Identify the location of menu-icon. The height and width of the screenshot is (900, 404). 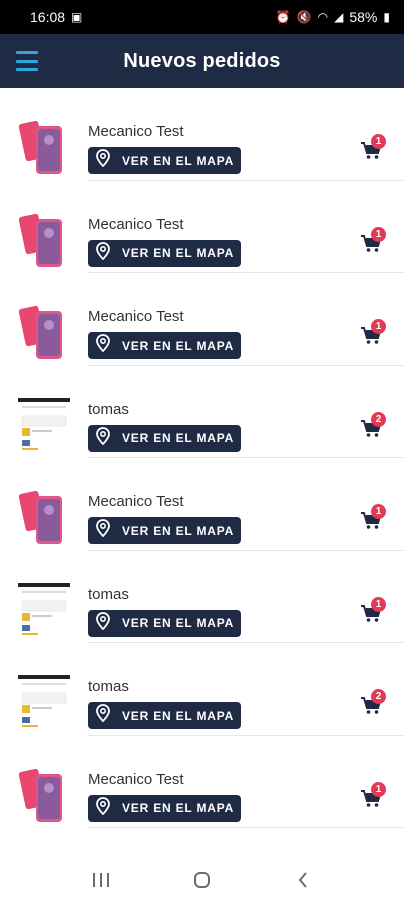
(27, 61).